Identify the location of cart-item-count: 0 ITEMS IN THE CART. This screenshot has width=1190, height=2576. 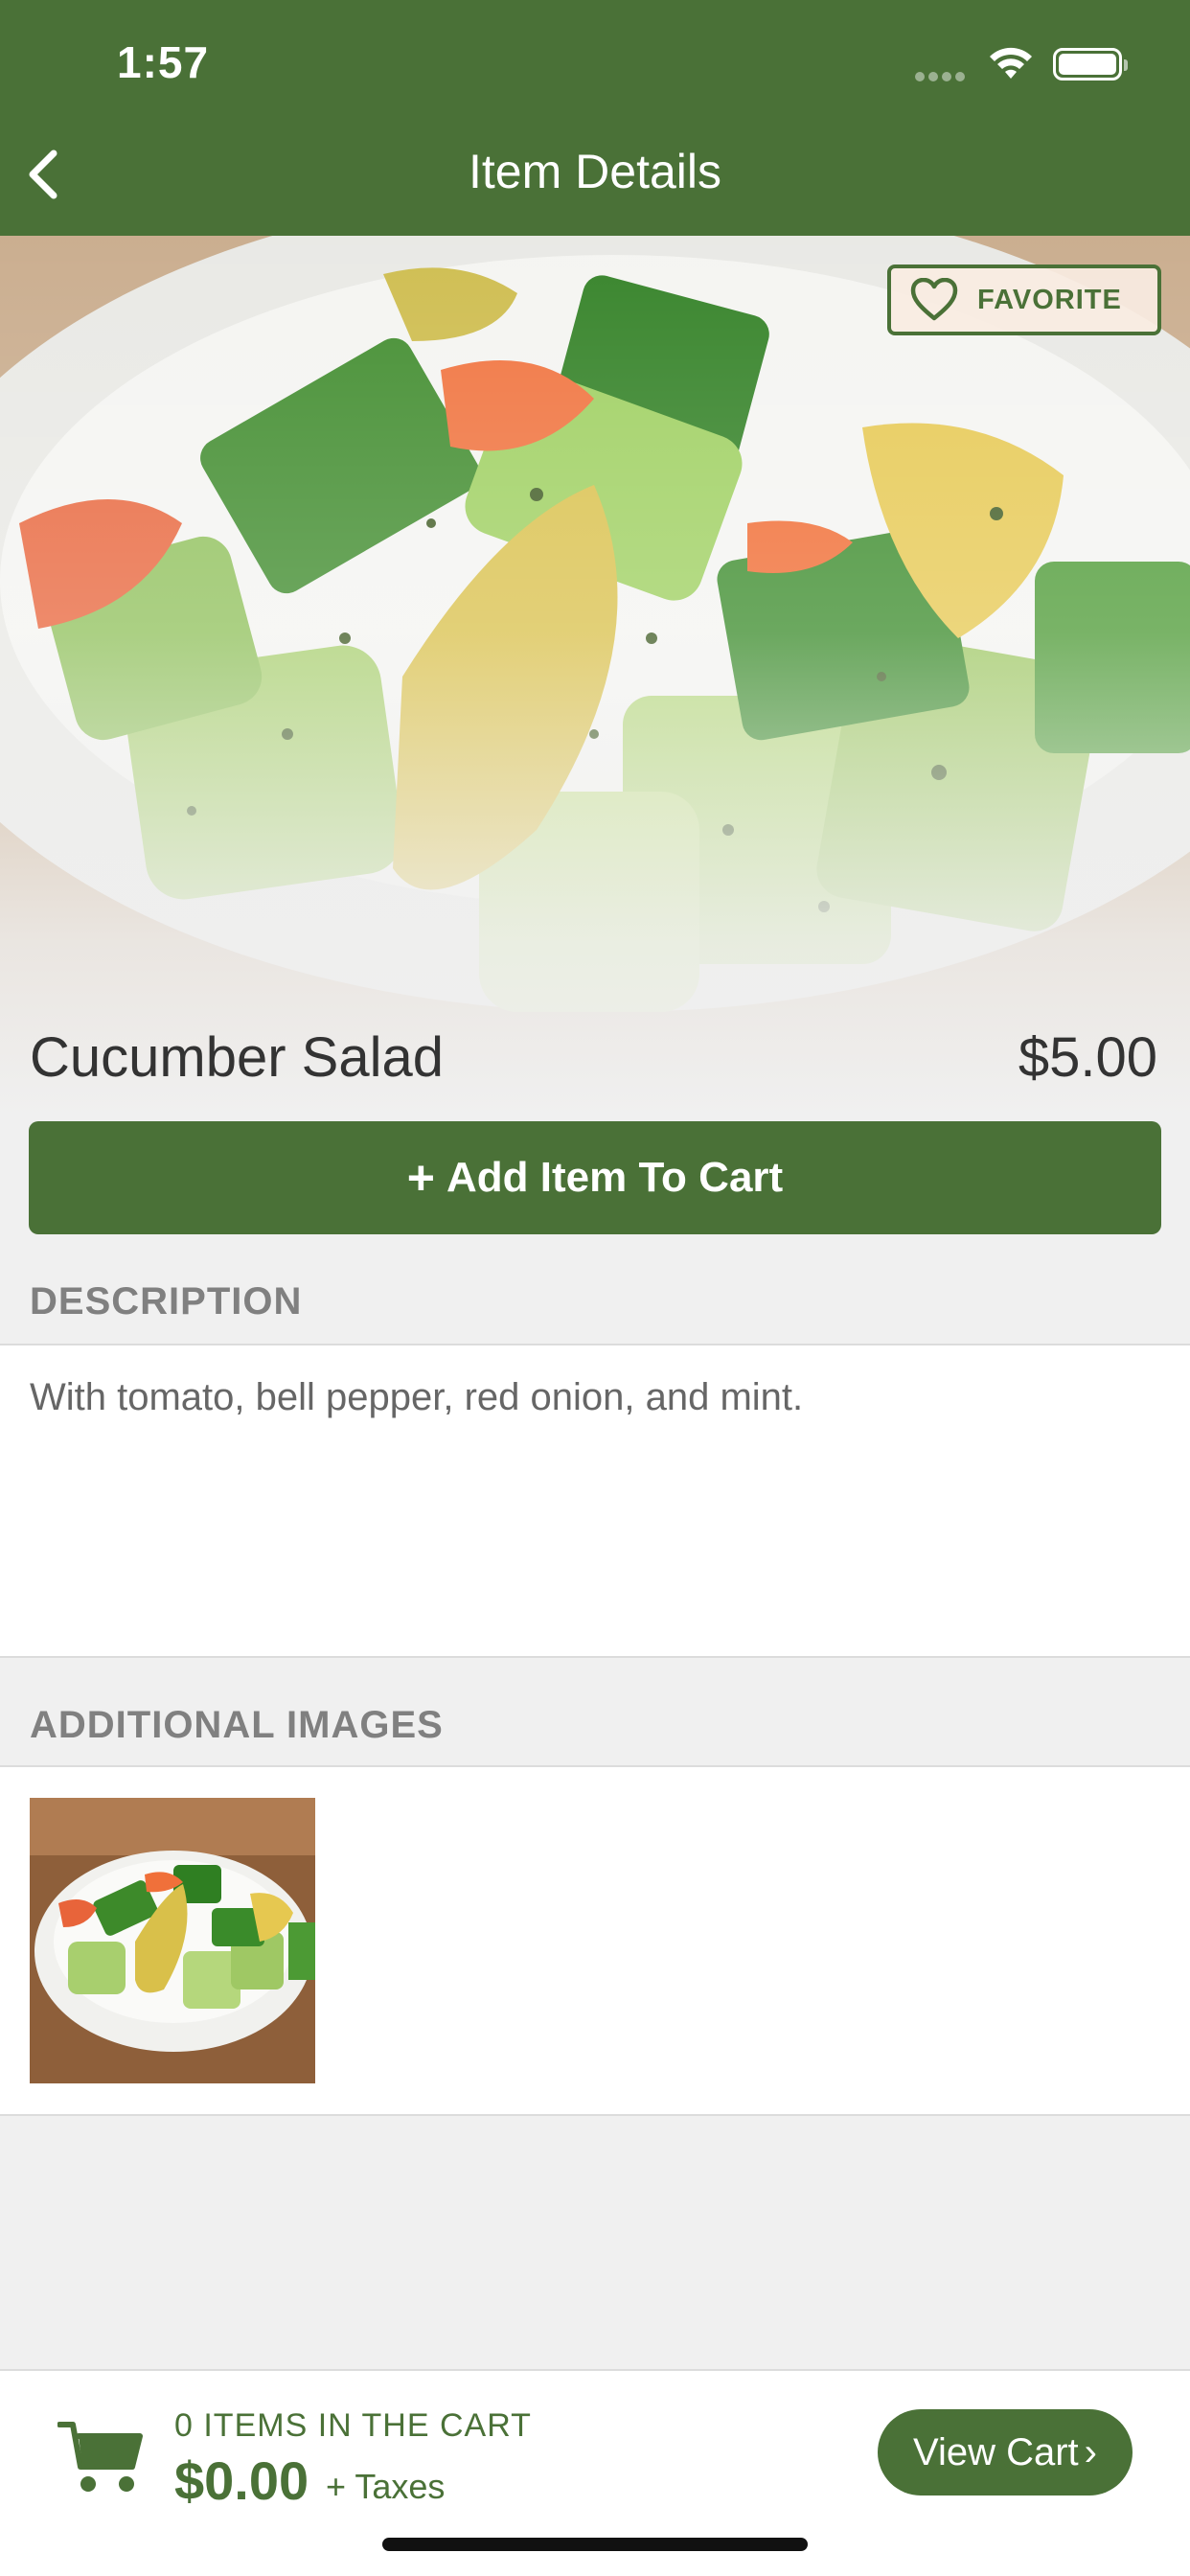
(353, 2425).